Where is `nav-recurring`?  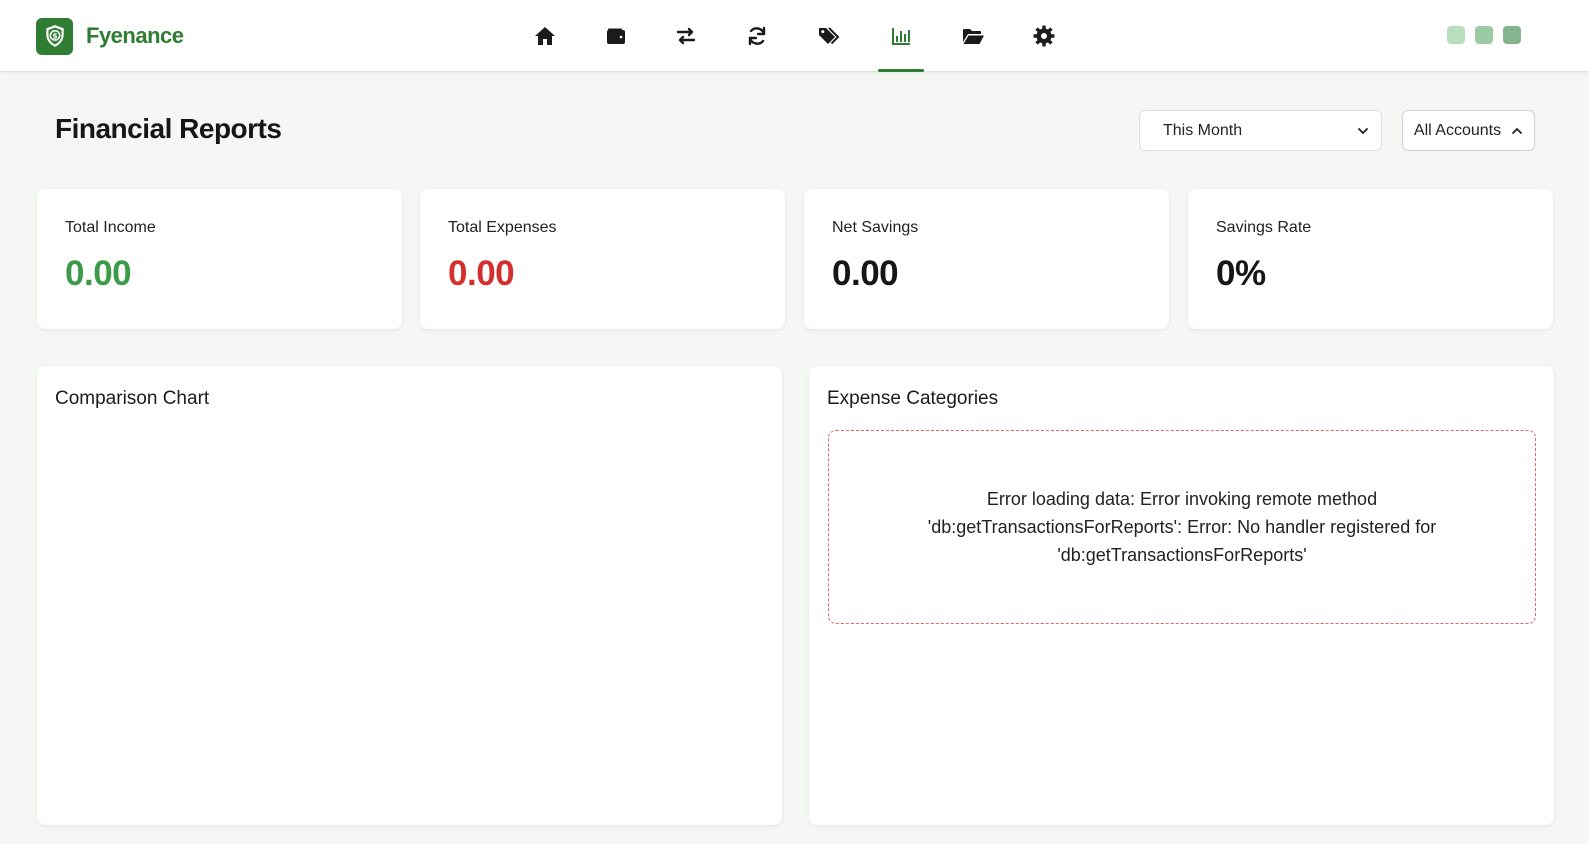
nav-recurring is located at coordinates (757, 36).